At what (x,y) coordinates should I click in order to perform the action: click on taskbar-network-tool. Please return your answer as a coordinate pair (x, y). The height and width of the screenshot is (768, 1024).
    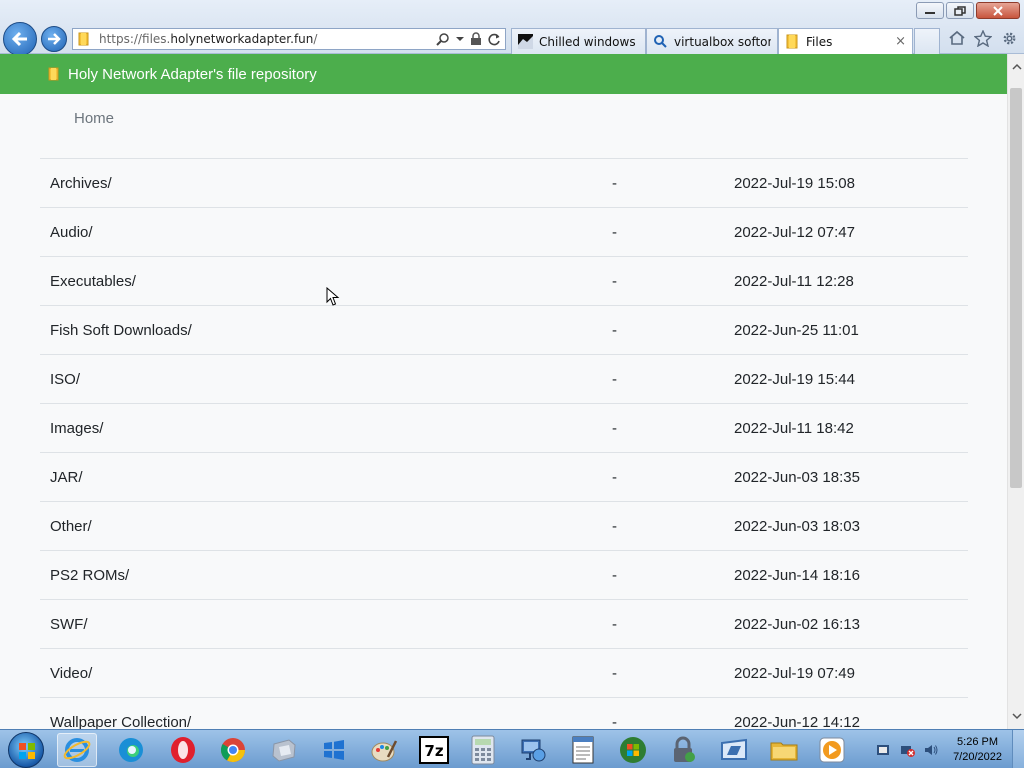
    Looking at the image, I should click on (533, 750).